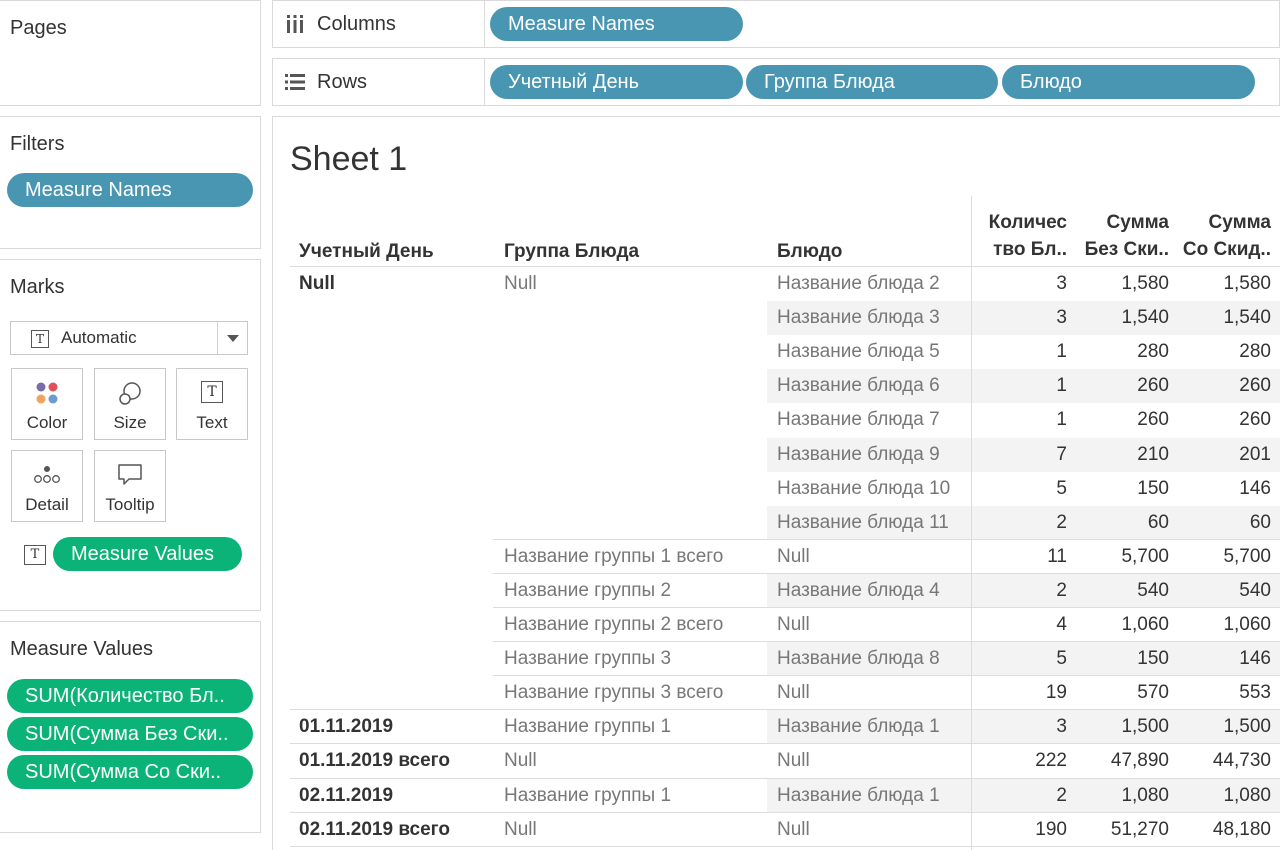 The image size is (1280, 850). What do you see at coordinates (1122, 557) in the screenshot?
I see `cell-sum-no-discount: 5,700` at bounding box center [1122, 557].